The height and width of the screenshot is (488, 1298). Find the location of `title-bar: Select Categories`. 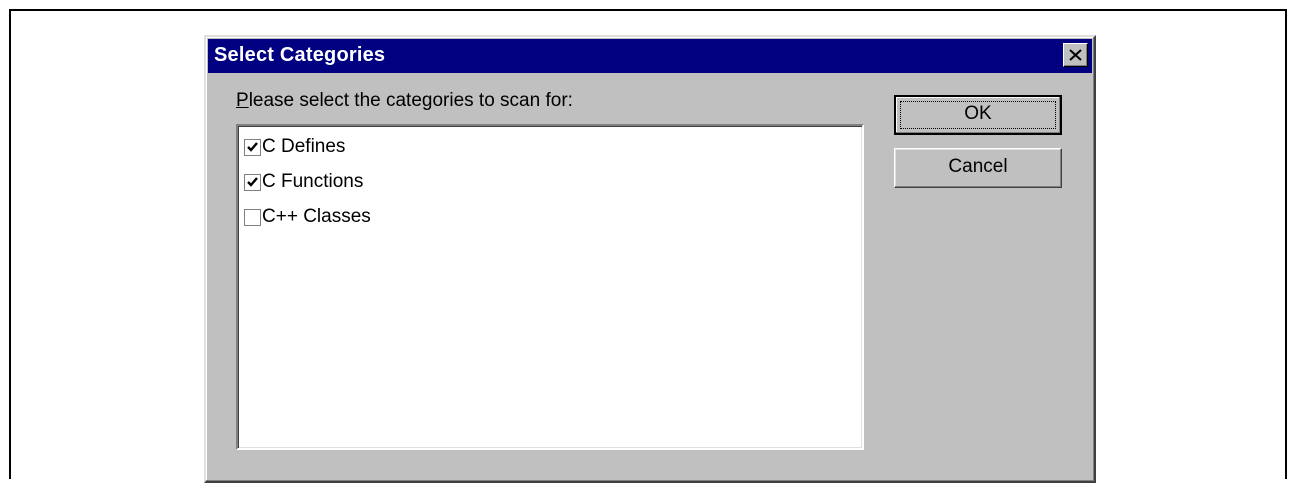

title-bar: Select Categories is located at coordinates (650, 56).